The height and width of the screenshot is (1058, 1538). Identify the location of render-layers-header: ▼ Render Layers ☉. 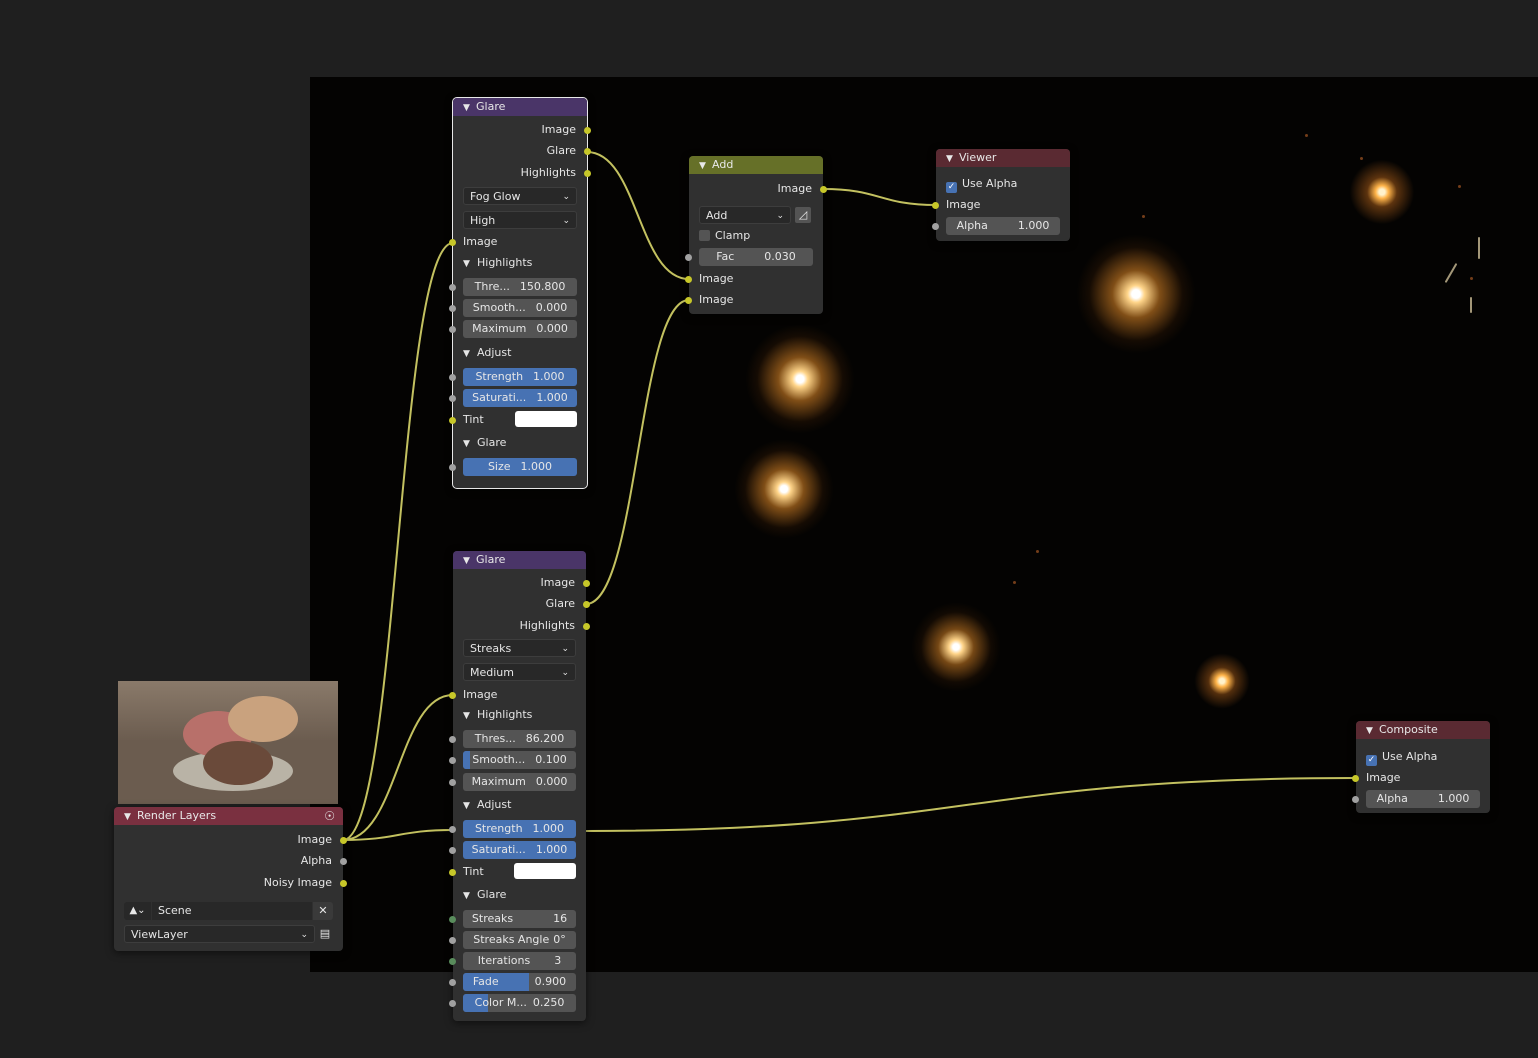
(228, 816).